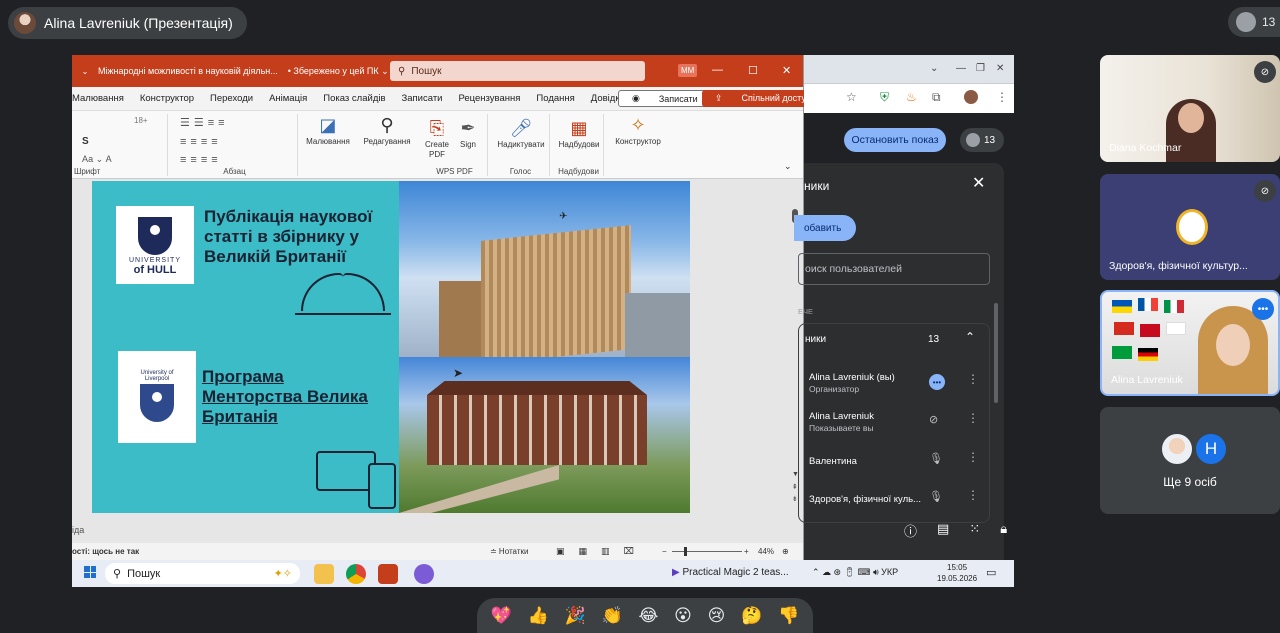 This screenshot has width=1280, height=633. Describe the element at coordinates (894, 269) in the screenshot. I see `people-search-input: оиск пользователей` at that location.